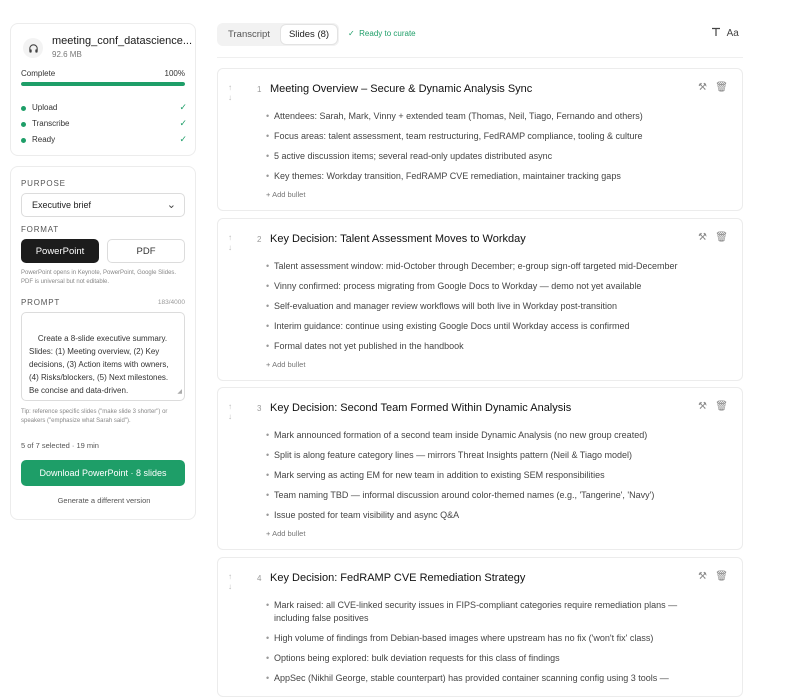 Image resolution: width=800 pixels, height=697 pixels. What do you see at coordinates (249, 34) in the screenshot?
I see `tab-transcript: Transcript` at bounding box center [249, 34].